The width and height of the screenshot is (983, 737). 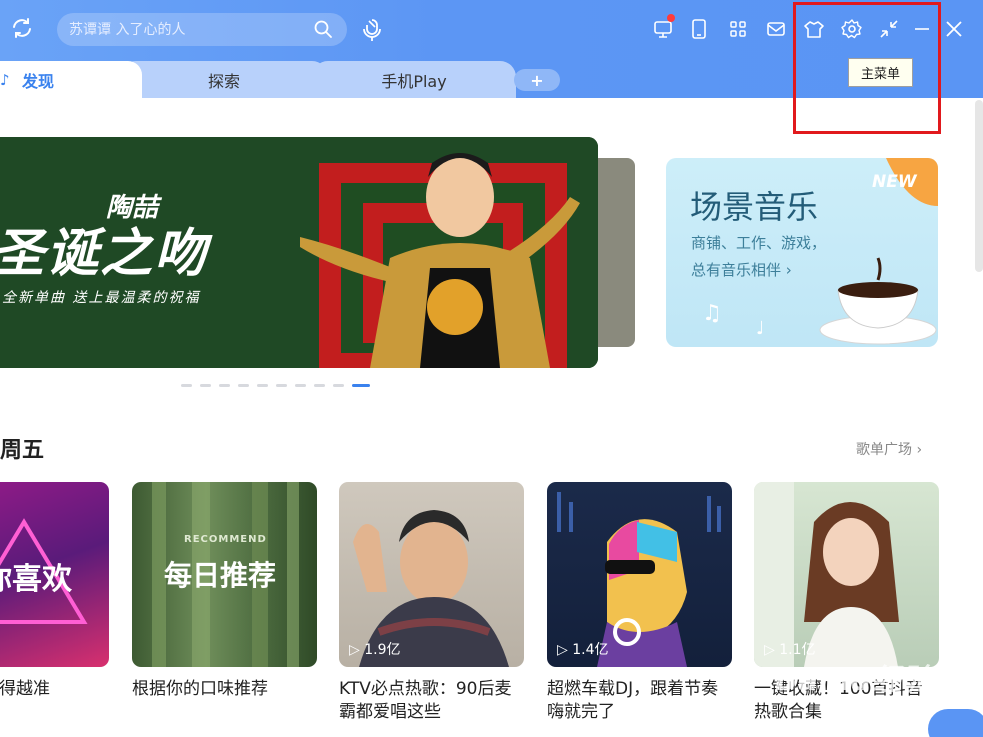 What do you see at coordinates (429, 701) in the screenshot?
I see `playlist-title: KTV必点热歌：90后麦霸都爱唱这些` at bounding box center [429, 701].